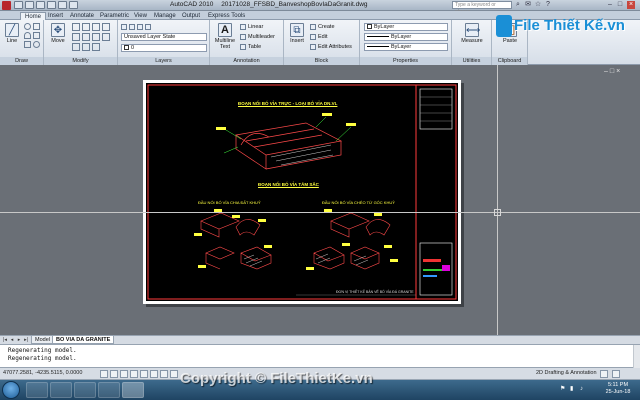  I want to click on redo-icon, so click(62, 5).